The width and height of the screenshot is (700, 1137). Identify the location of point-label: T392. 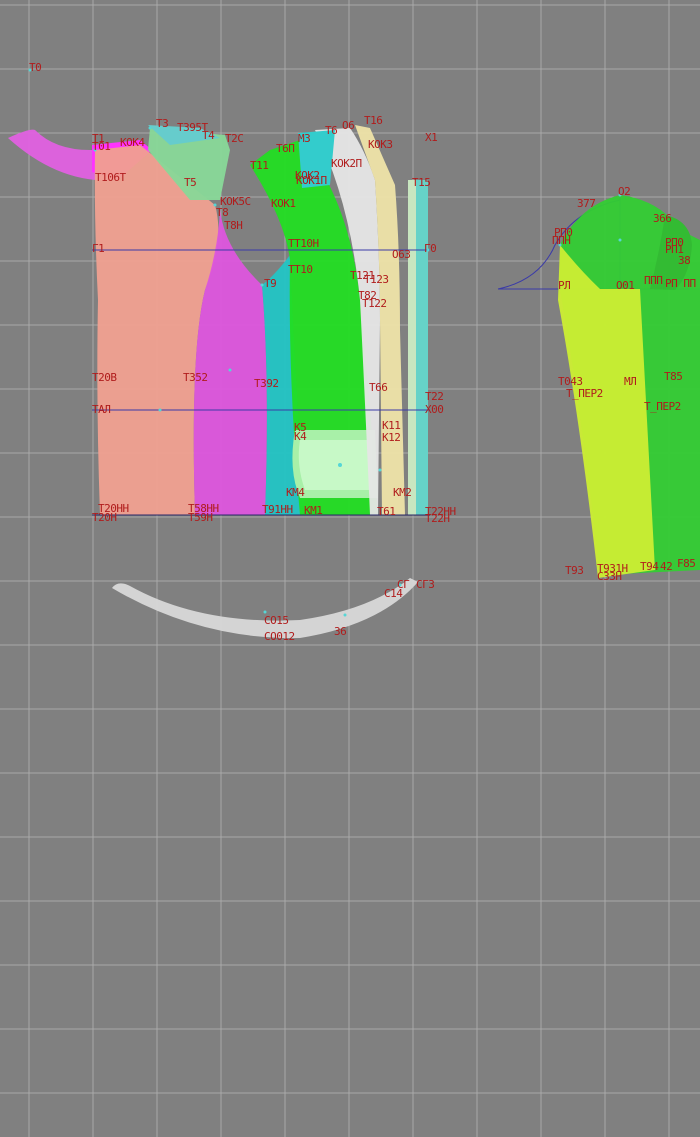
(266, 383).